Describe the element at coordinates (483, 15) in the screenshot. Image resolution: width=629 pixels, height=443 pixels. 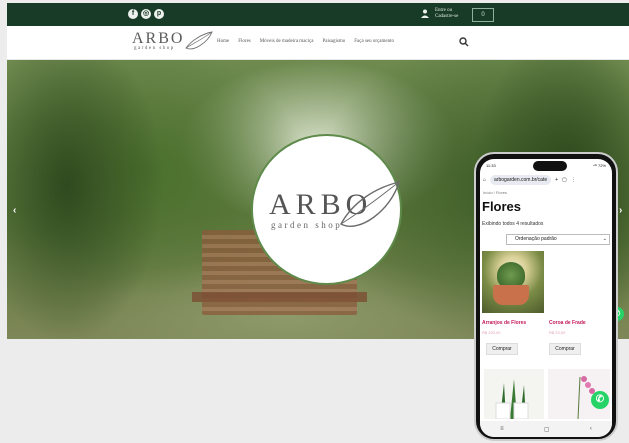
I see `cart-button: 0` at that location.